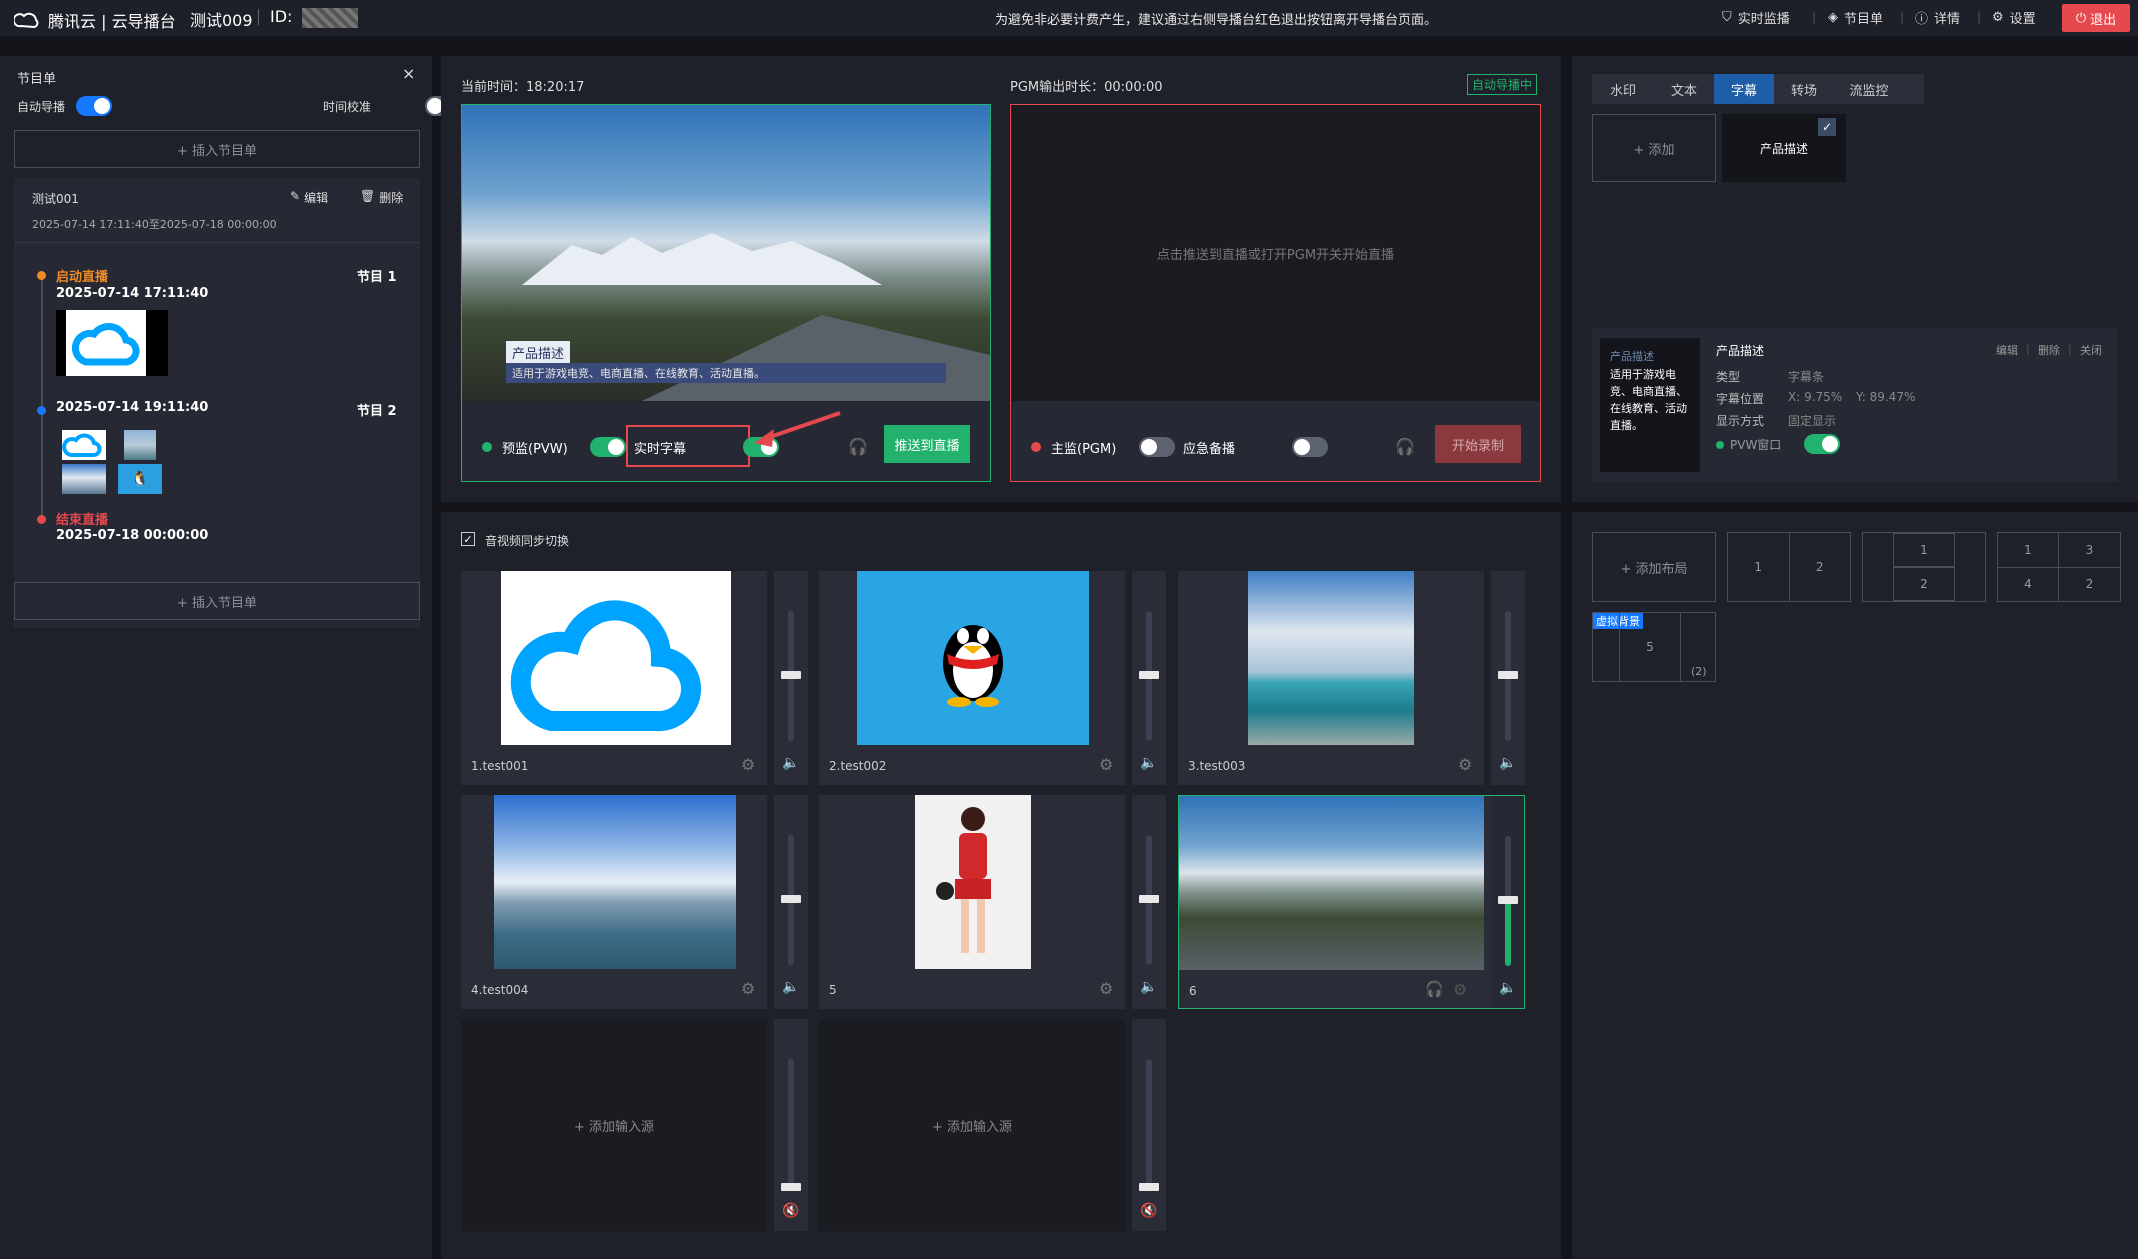 The image size is (2138, 1259). I want to click on source-5-thumbnail, so click(973, 882).